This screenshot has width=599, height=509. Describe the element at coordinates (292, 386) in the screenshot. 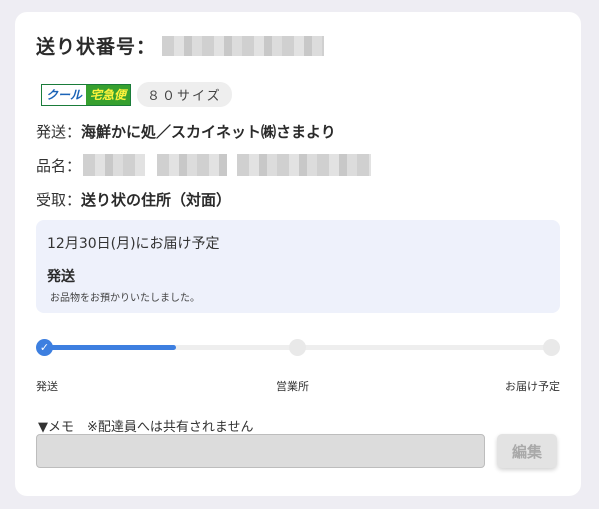

I see `step-label-office: 営業所` at that location.